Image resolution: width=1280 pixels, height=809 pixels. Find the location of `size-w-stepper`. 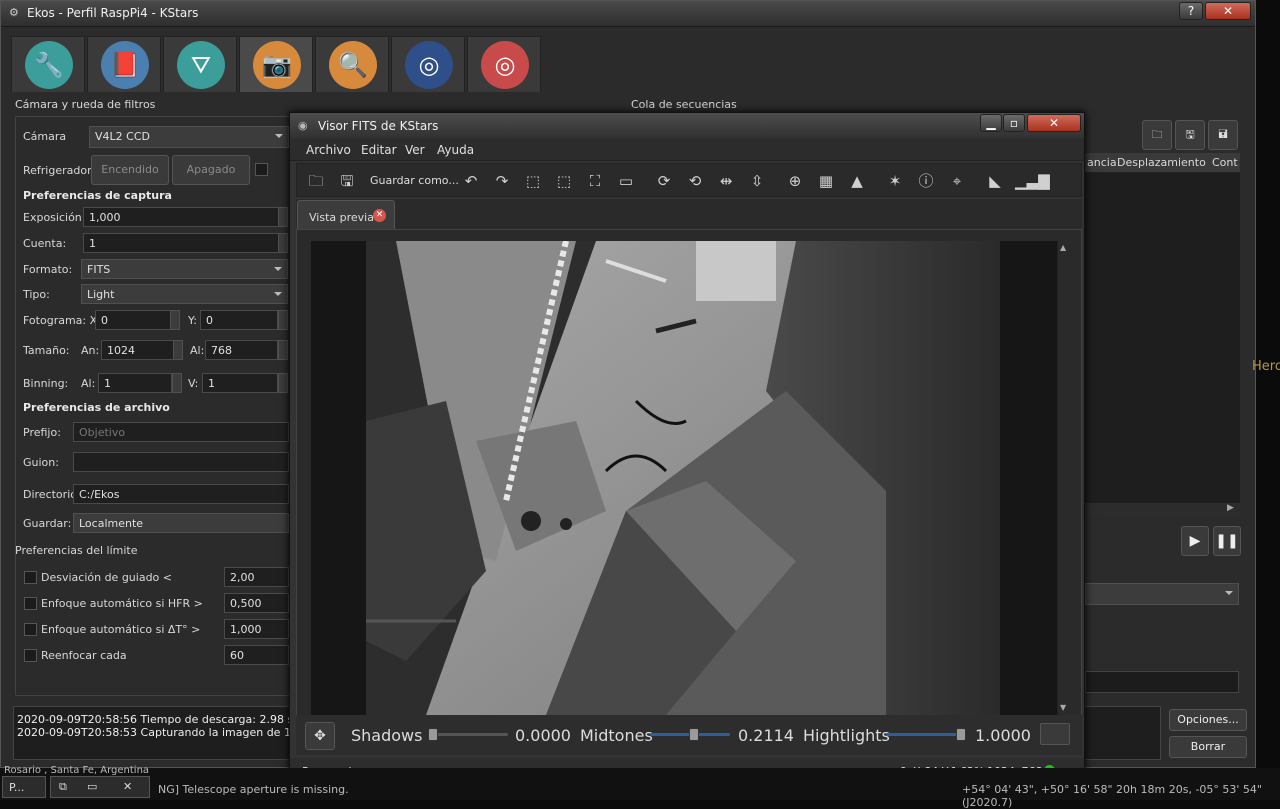

size-w-stepper is located at coordinates (178, 350).